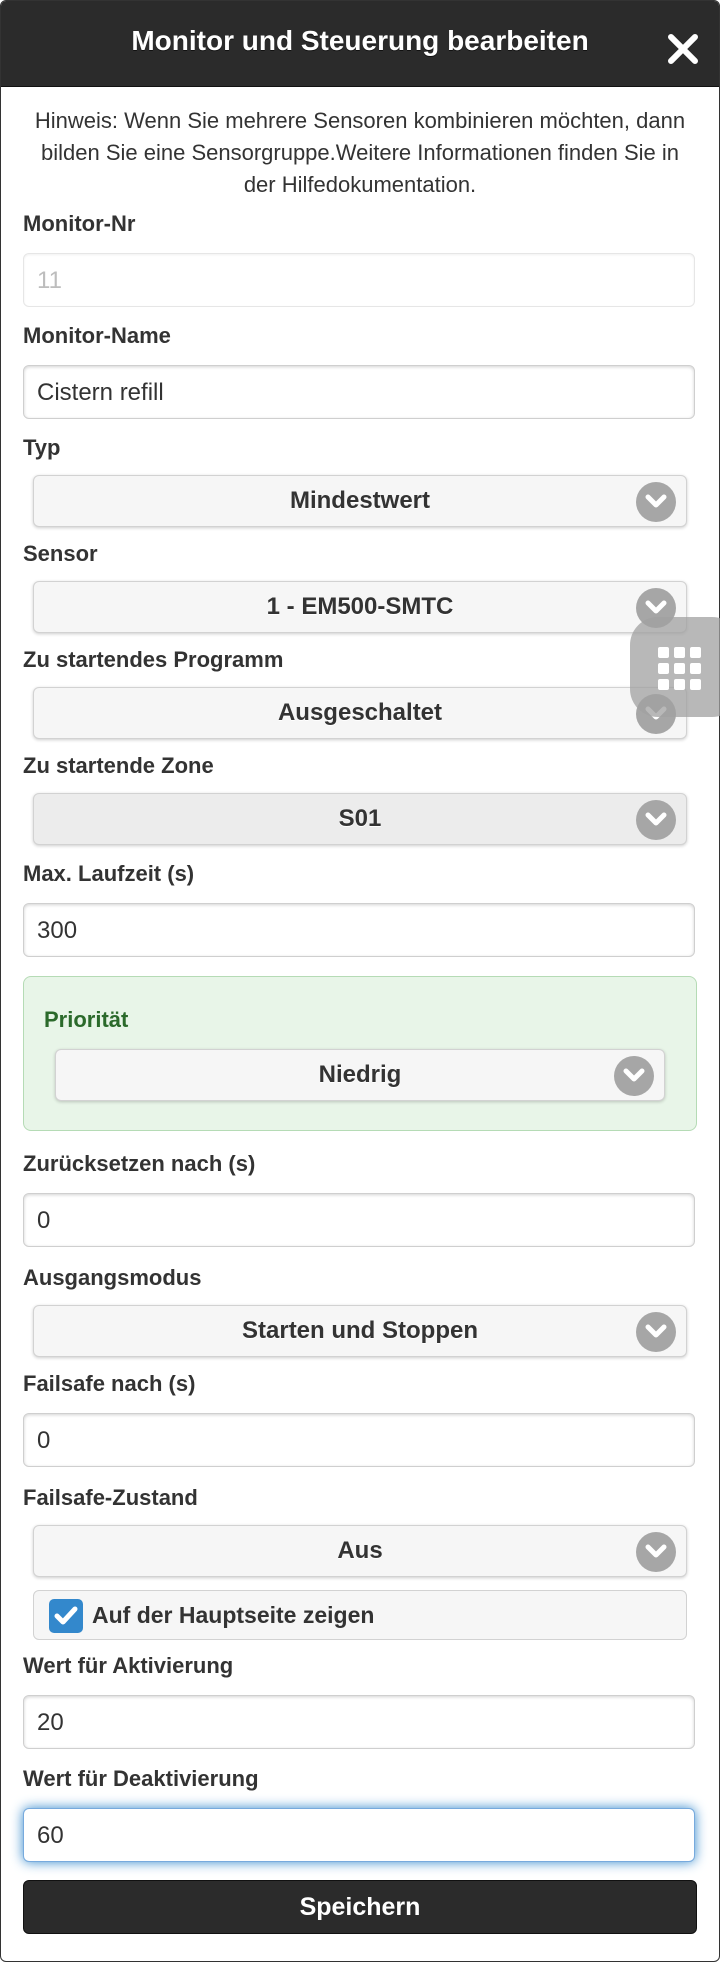 This screenshot has width=720, height=1962. I want to click on failsafe-zustand-label: Failsafe-Zustand, so click(110, 1497).